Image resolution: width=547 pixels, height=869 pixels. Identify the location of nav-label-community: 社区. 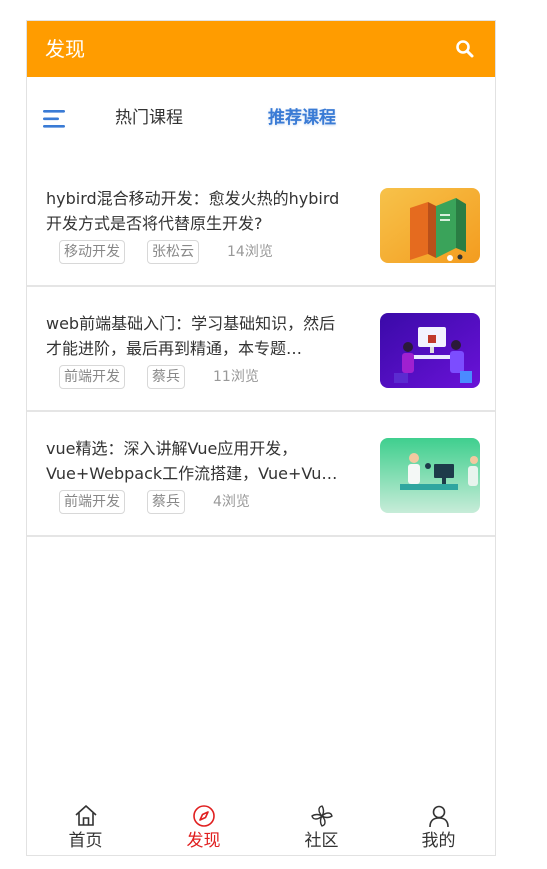
(321, 841).